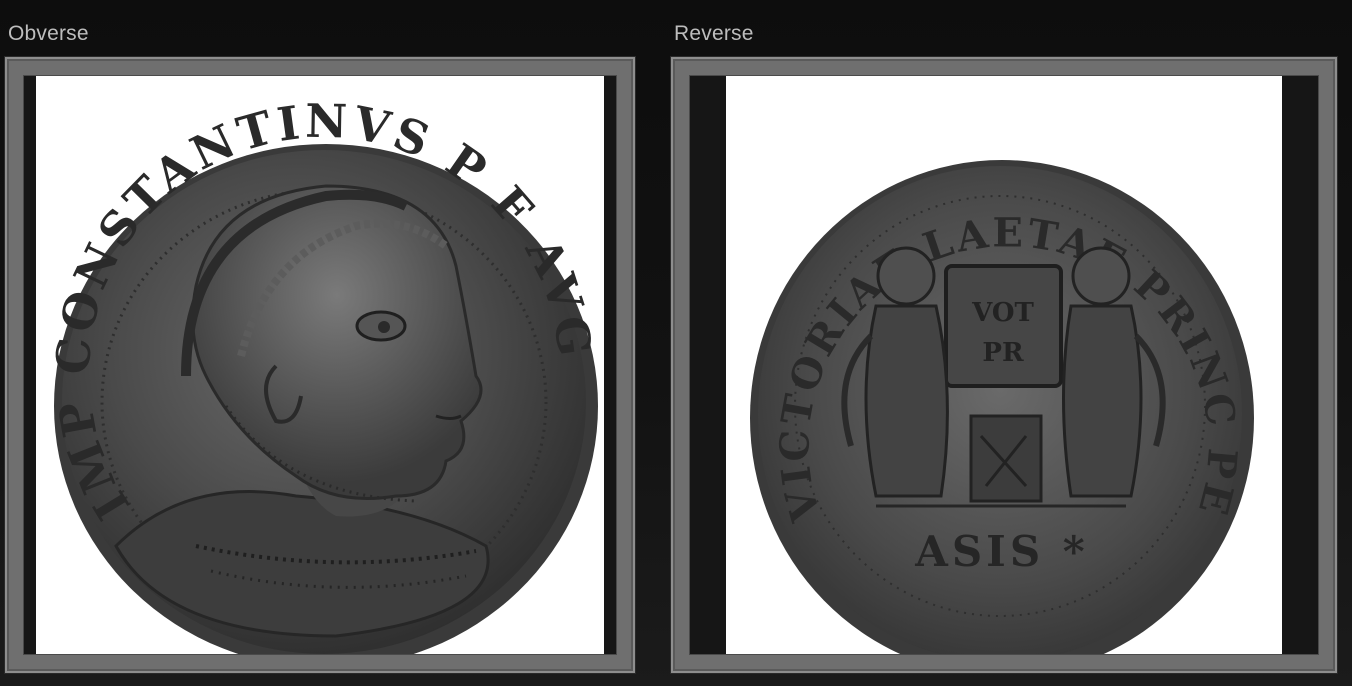  What do you see at coordinates (1001, 551) in the screenshot?
I see `exergue-mark: ASIS *` at bounding box center [1001, 551].